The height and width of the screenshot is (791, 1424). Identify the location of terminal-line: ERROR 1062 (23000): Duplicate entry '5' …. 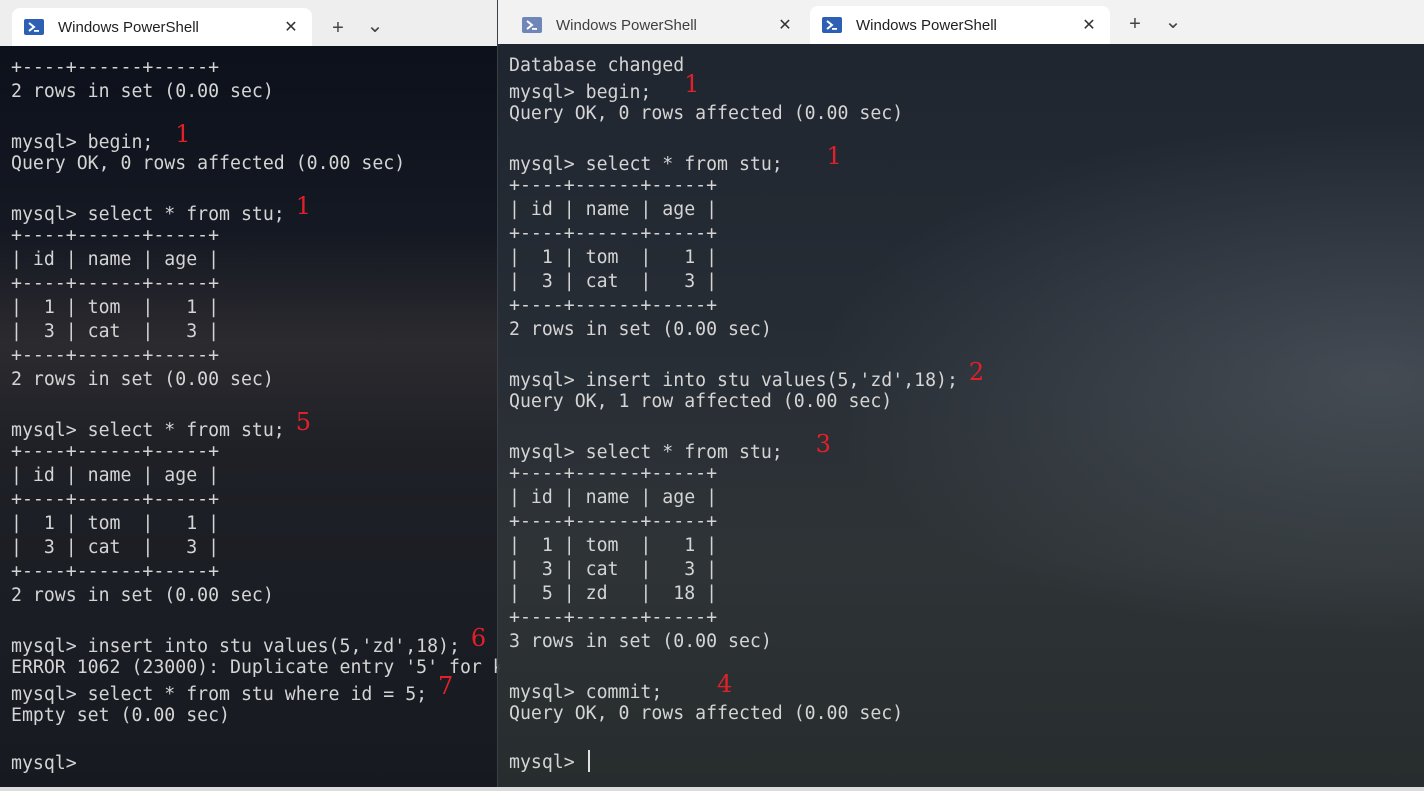
(255, 668).